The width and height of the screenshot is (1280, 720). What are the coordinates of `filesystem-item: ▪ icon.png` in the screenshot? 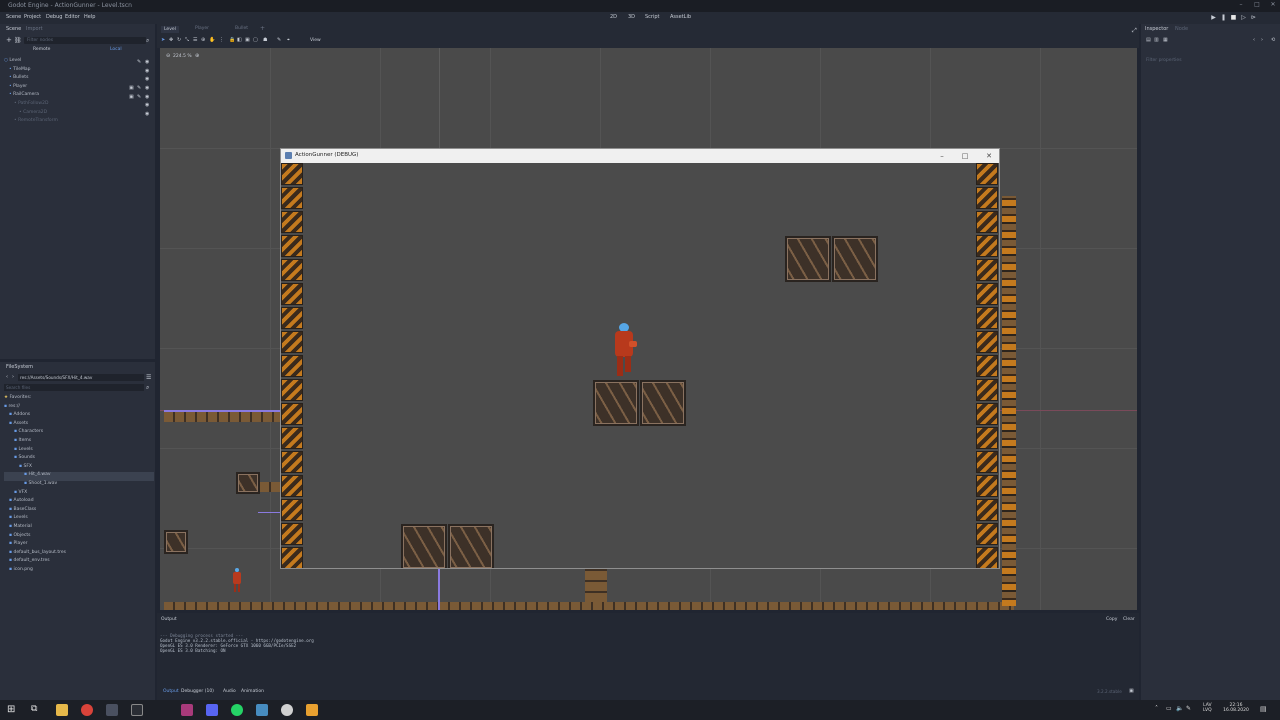 It's located at (79, 571).